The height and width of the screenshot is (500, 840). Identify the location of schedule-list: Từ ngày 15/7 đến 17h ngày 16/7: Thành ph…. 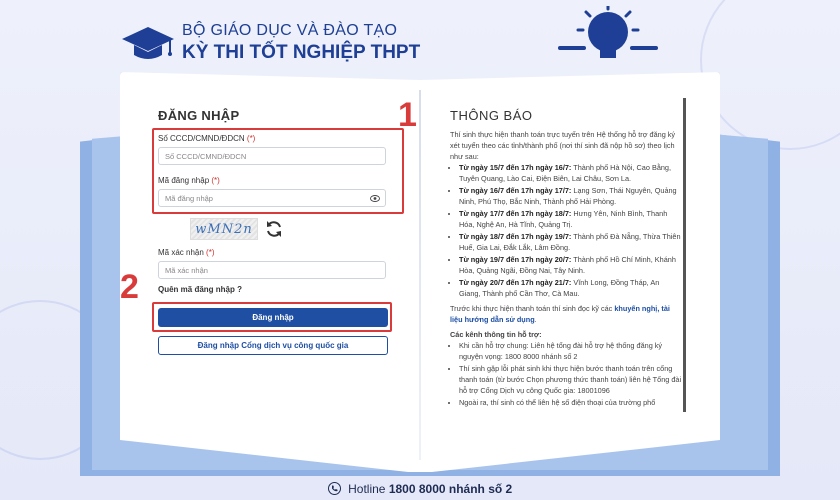
(566, 230).